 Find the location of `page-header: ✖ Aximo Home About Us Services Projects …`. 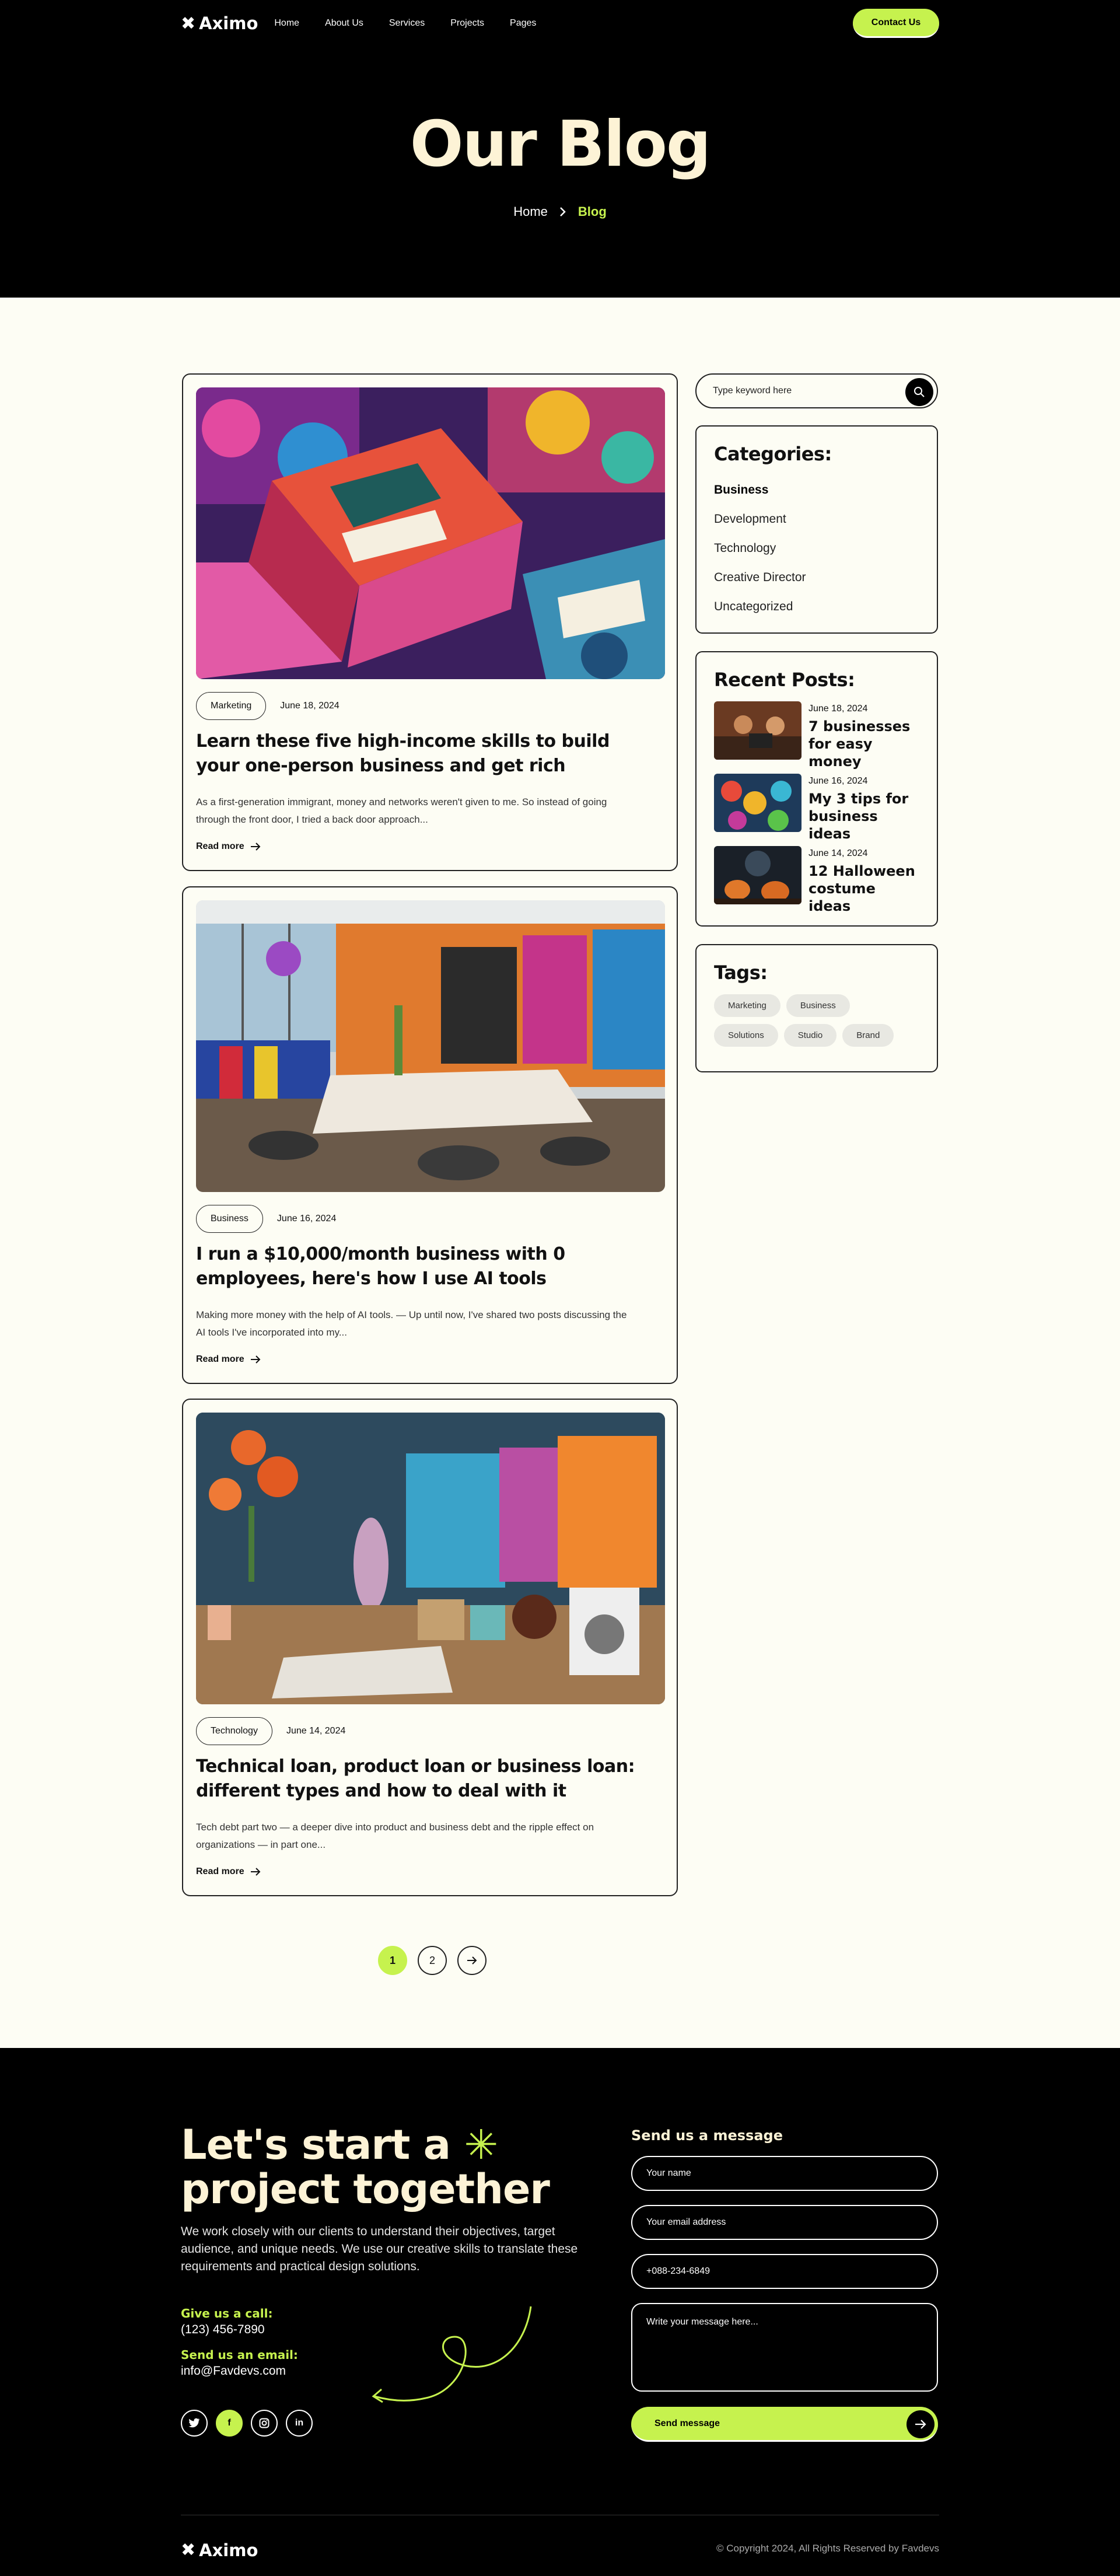

page-header: ✖ Aximo Home About Us Services Projects … is located at coordinates (560, 149).